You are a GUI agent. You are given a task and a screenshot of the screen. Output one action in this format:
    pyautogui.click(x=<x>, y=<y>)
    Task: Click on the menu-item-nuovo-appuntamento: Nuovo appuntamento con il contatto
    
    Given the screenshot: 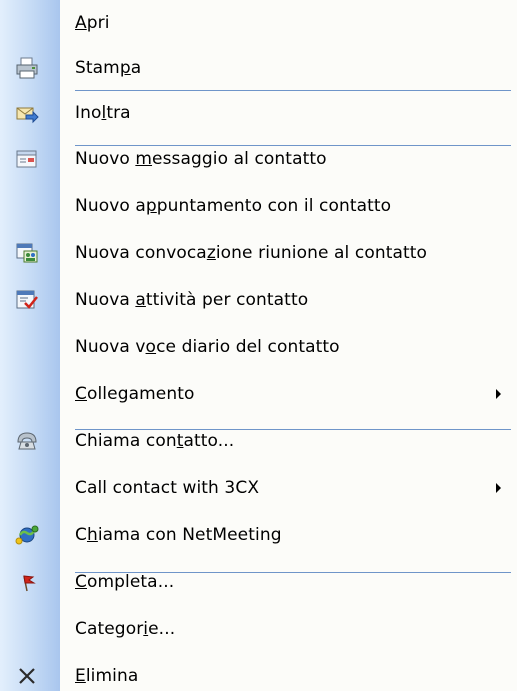 What is the action you would take?
    pyautogui.click(x=258, y=205)
    